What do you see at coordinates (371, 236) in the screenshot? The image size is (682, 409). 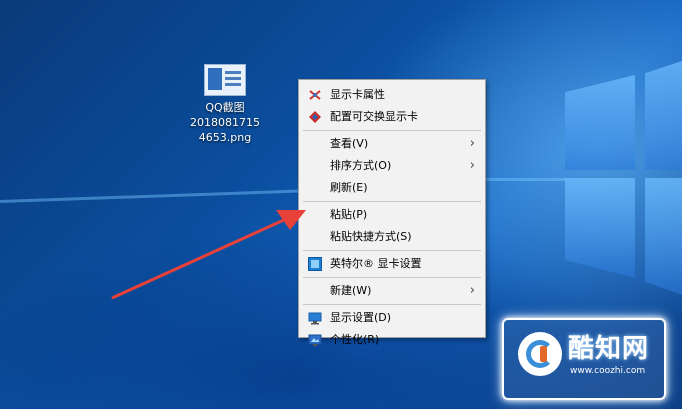 I see `menu-item-label: 粘贴快捷方式(S)` at bounding box center [371, 236].